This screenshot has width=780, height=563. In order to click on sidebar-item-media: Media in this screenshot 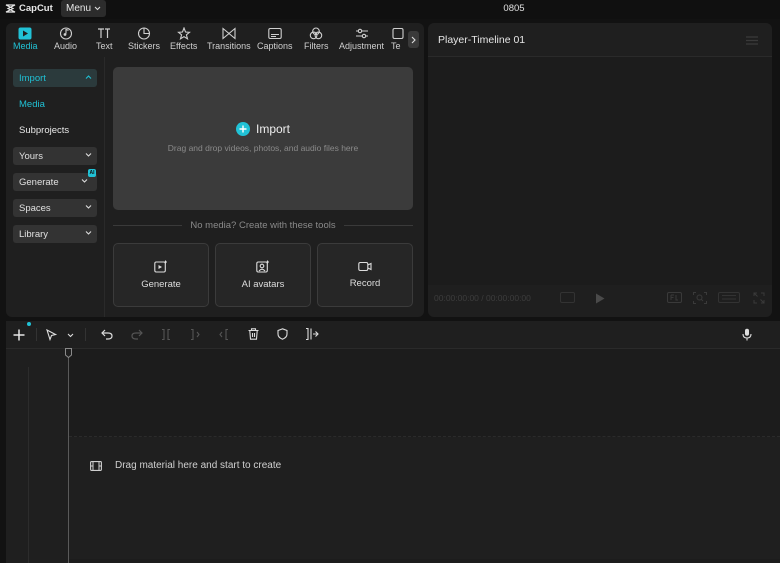, I will do `click(32, 104)`.